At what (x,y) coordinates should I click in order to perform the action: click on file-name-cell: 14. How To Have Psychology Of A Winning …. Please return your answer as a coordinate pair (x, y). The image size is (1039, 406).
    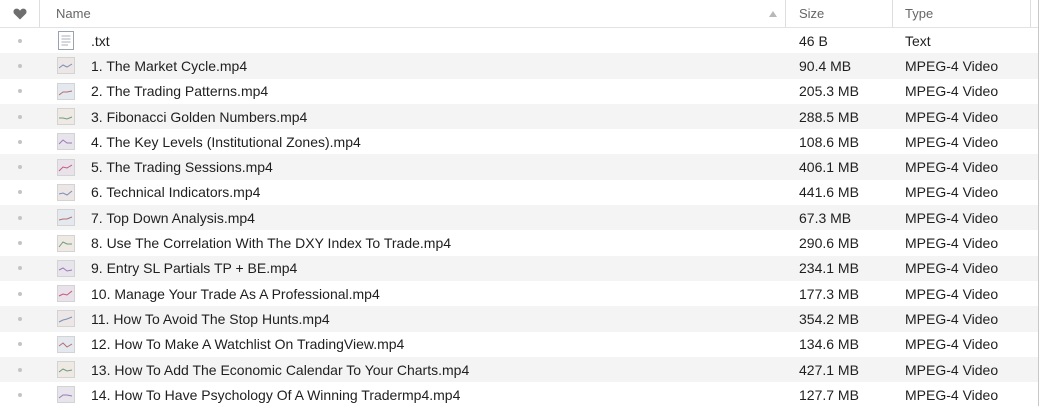
    Looking at the image, I should click on (413, 394).